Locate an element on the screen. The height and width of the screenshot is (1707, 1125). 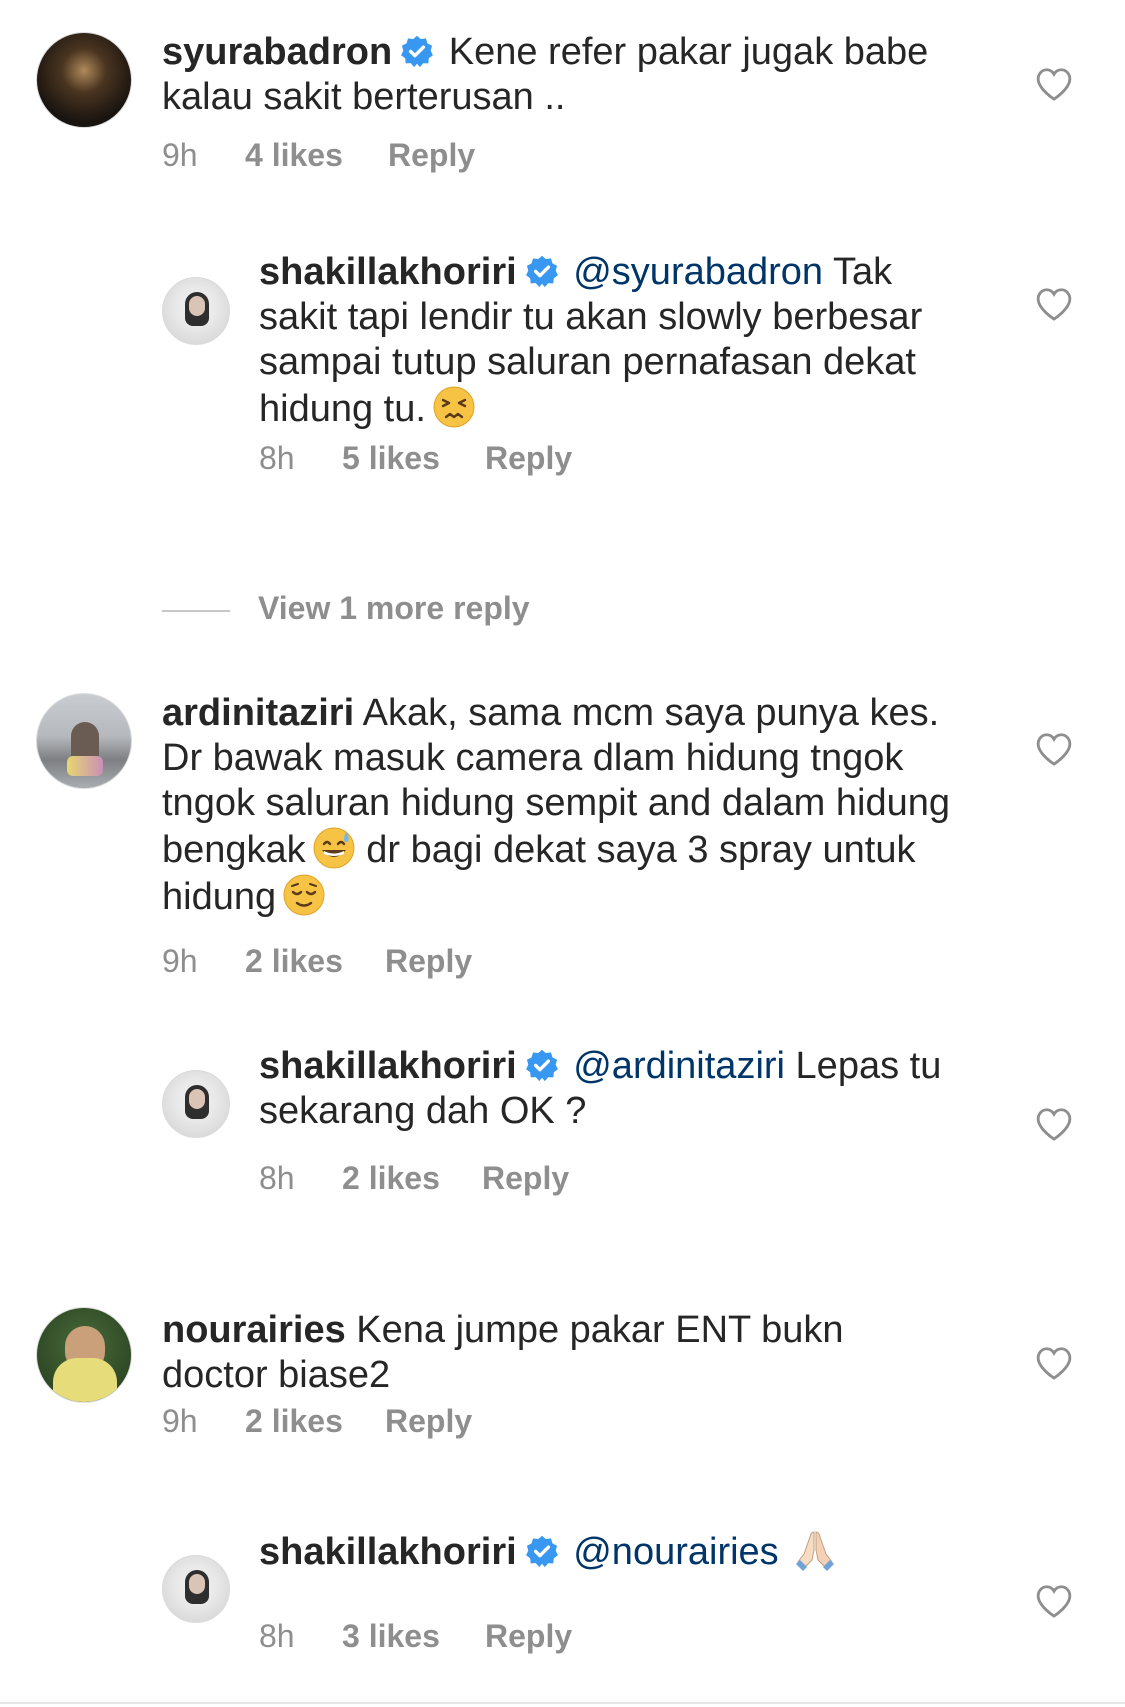
comment-meta: 8h 2 likes Reply is located at coordinates (414, 1178).